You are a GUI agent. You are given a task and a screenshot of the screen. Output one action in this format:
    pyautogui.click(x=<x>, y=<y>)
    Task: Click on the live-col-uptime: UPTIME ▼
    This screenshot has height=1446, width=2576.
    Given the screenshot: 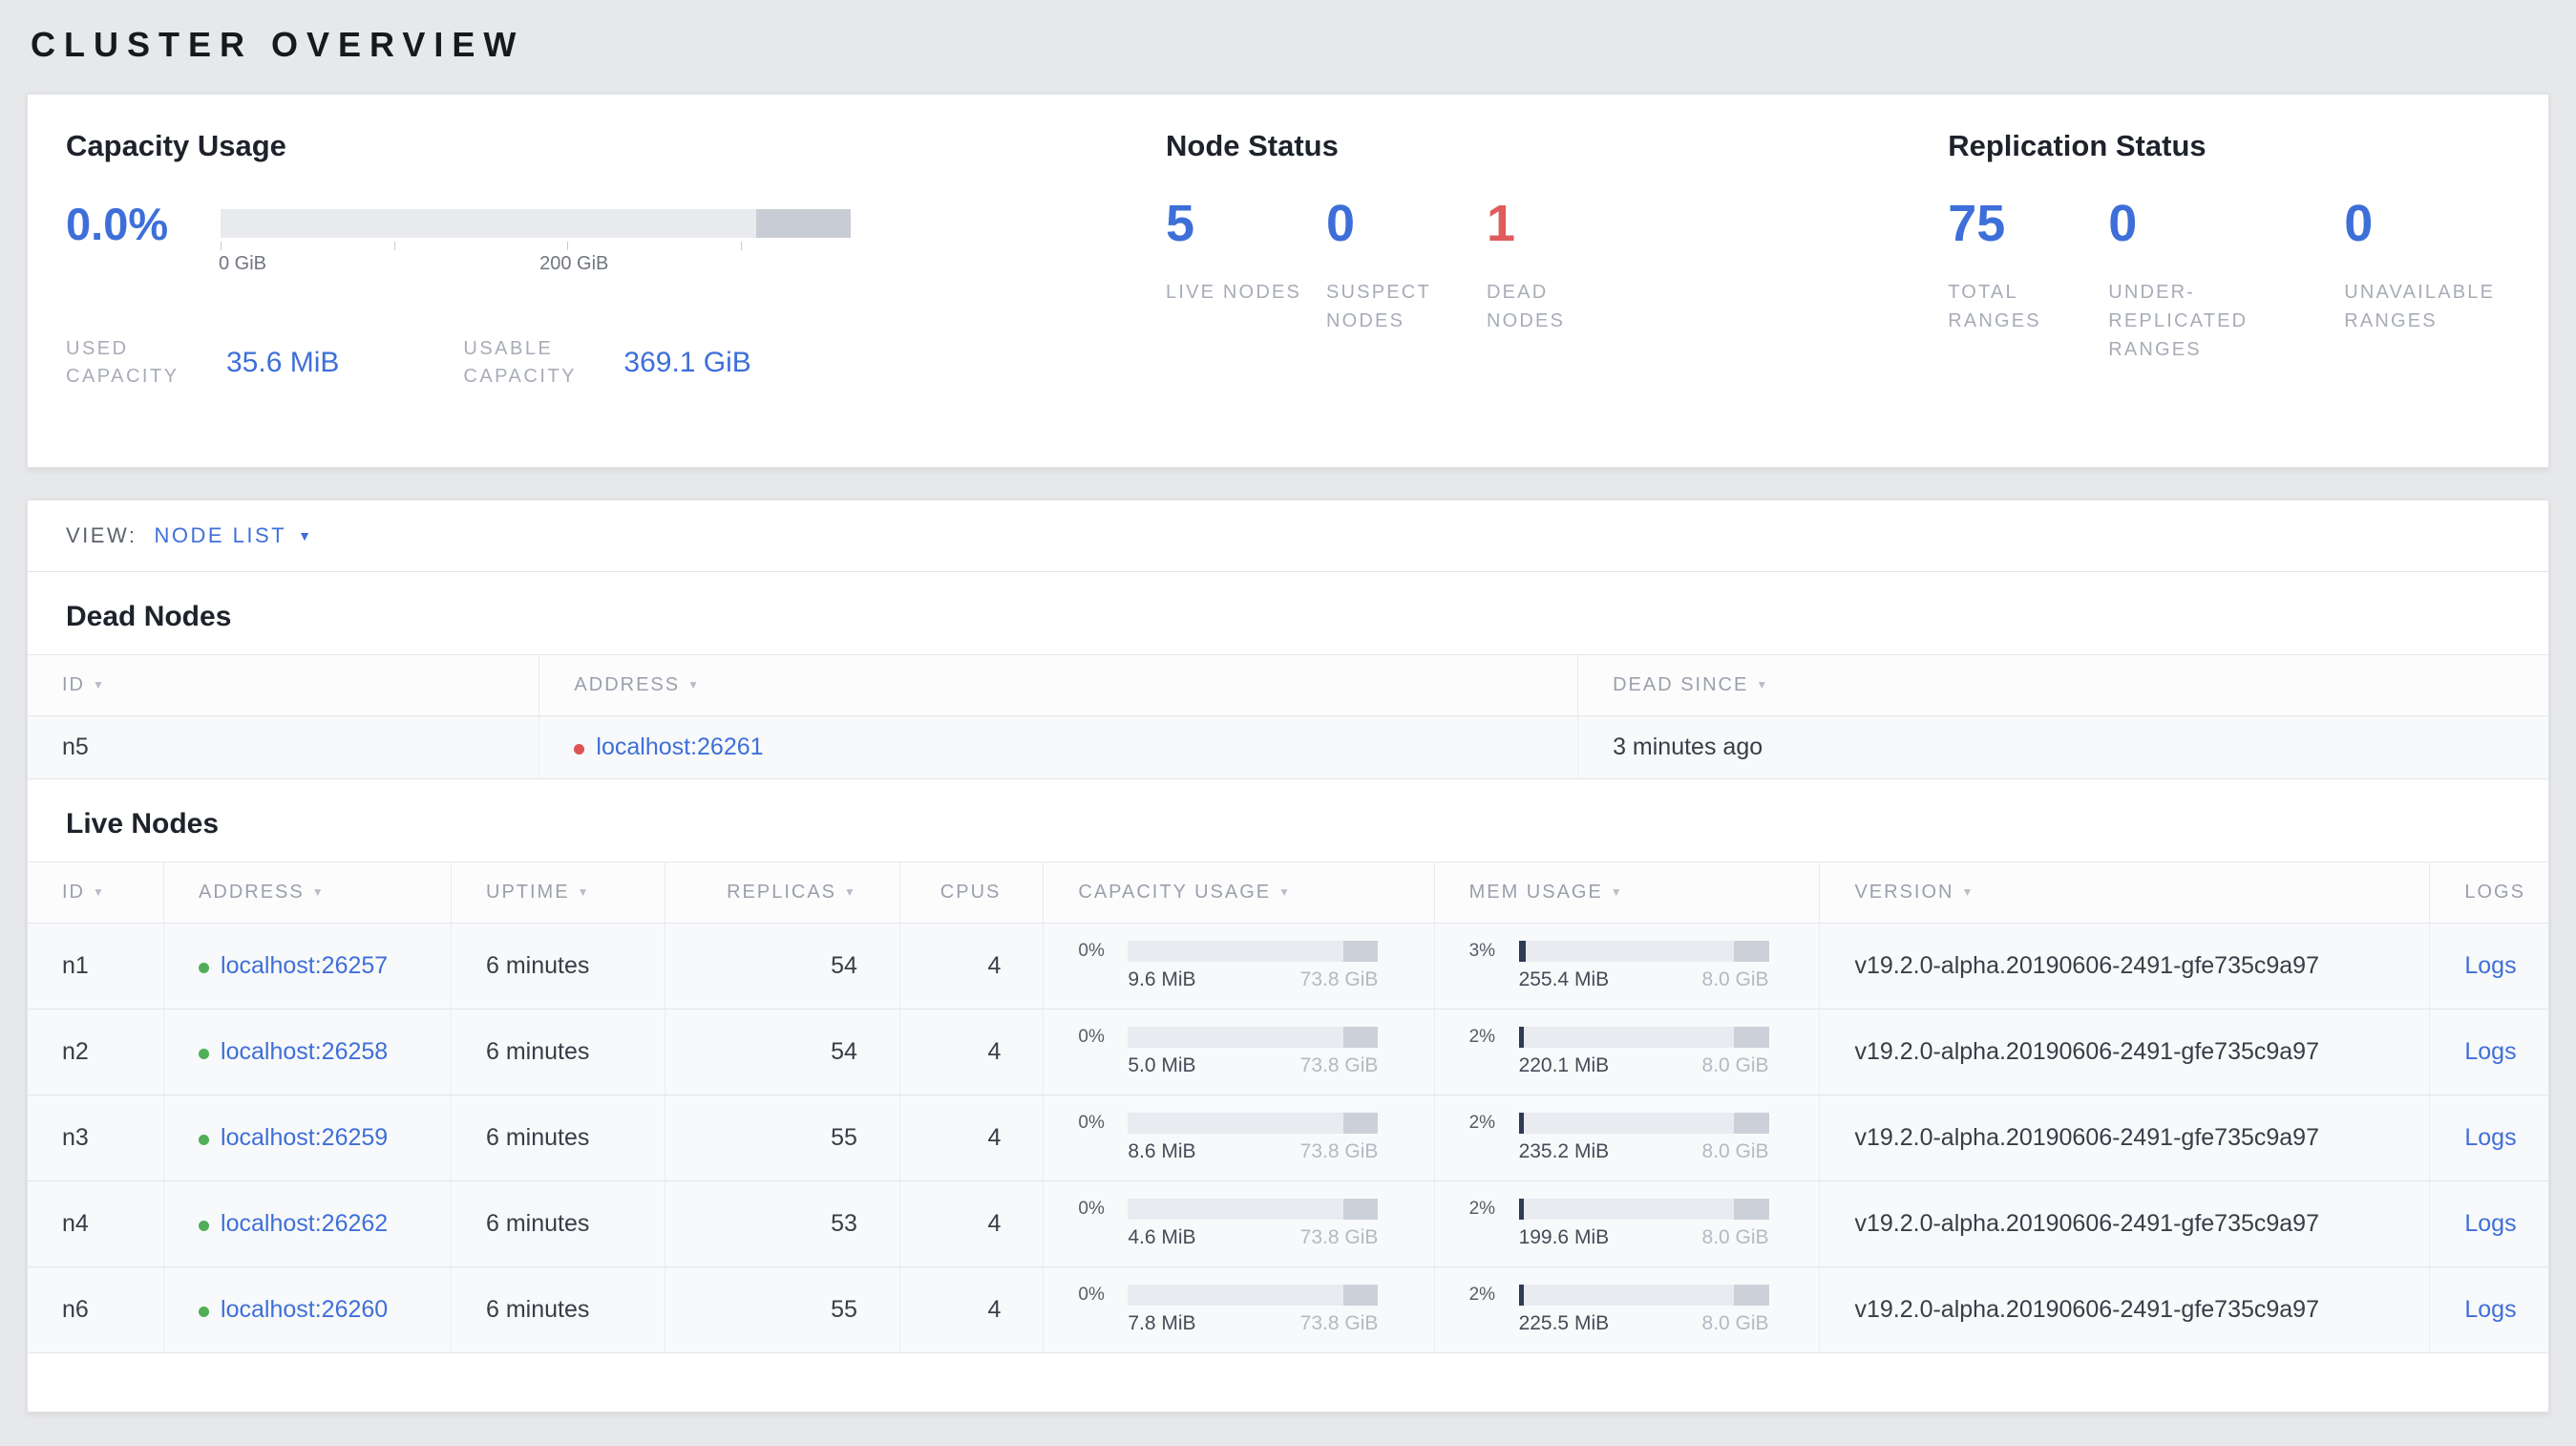 What is the action you would take?
    pyautogui.click(x=558, y=892)
    